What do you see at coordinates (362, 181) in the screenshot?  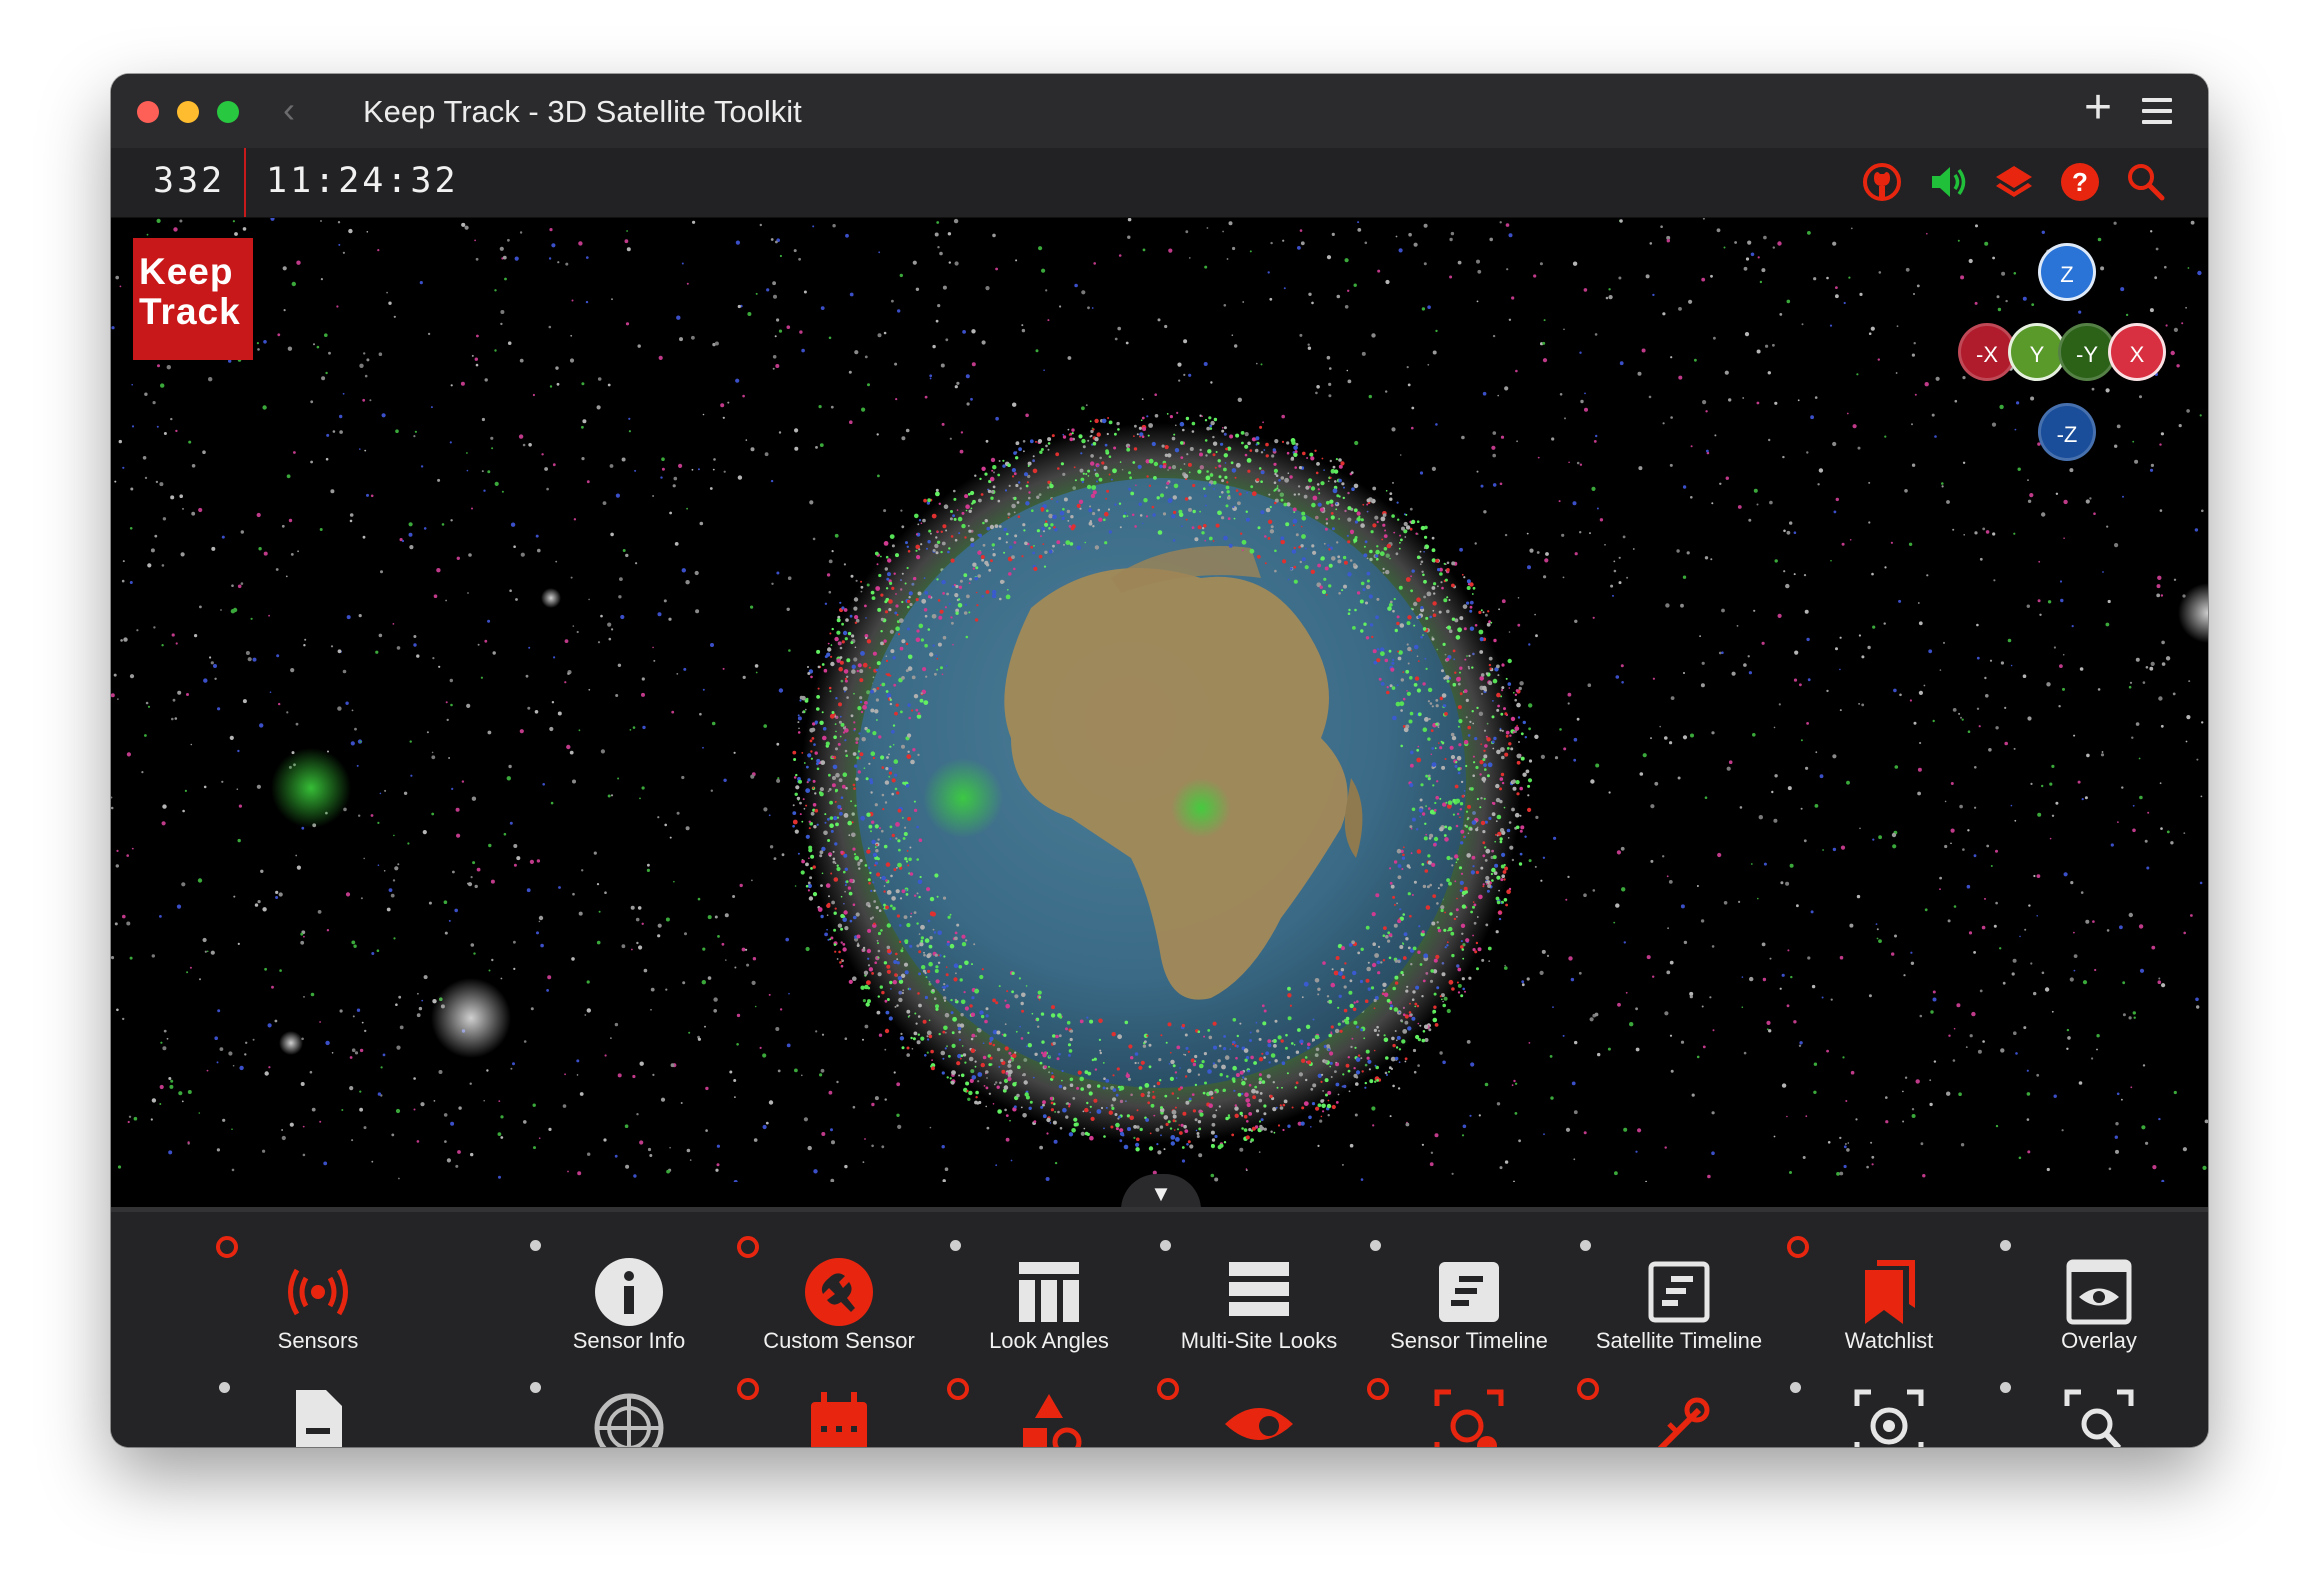 I see `simulation-clock: 11:24:32` at bounding box center [362, 181].